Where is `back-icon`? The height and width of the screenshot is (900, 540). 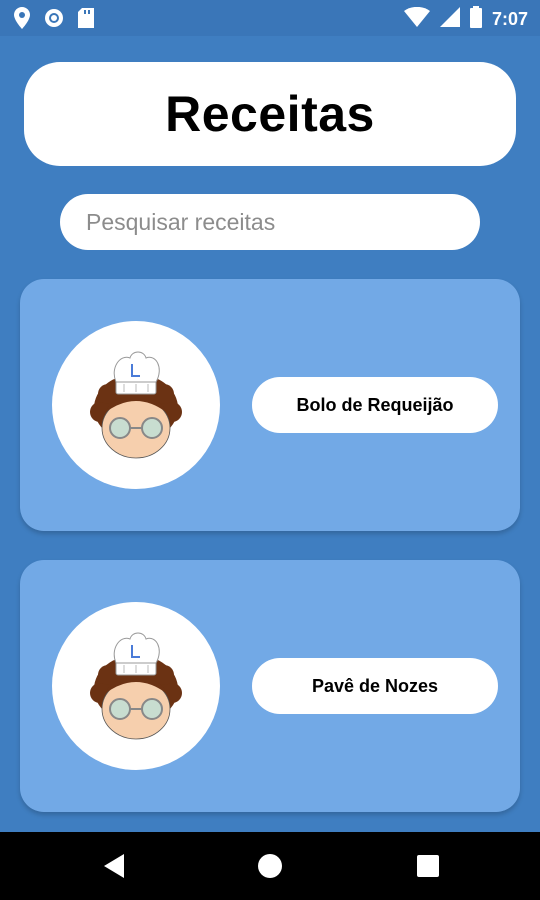
back-icon is located at coordinates (114, 866).